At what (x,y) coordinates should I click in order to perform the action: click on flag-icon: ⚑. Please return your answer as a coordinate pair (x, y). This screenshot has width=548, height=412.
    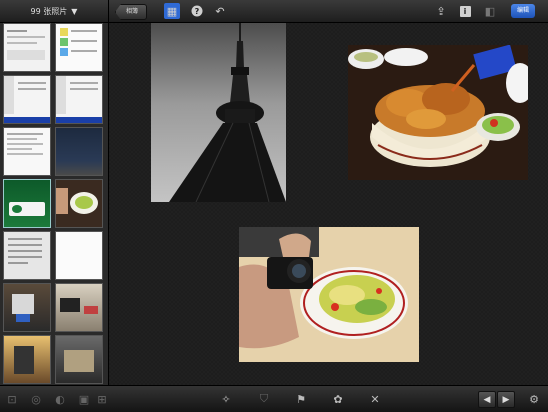
    Looking at the image, I should click on (301, 399).